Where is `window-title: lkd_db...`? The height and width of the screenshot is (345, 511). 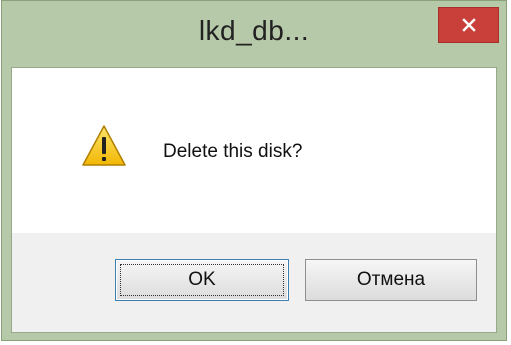
window-title: lkd_db... is located at coordinates (254, 30).